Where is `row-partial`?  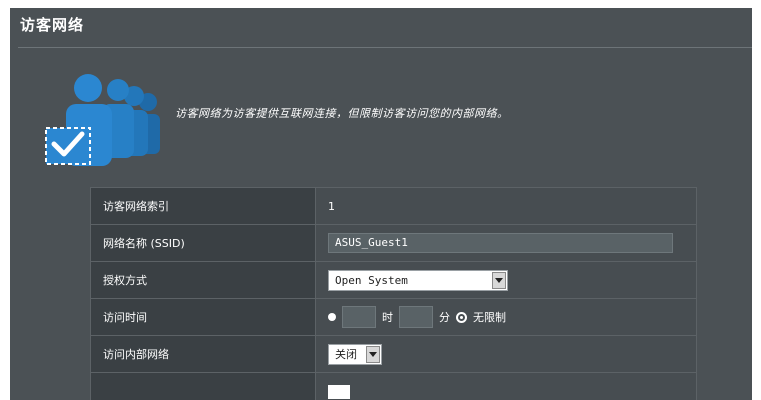 row-partial is located at coordinates (393, 386).